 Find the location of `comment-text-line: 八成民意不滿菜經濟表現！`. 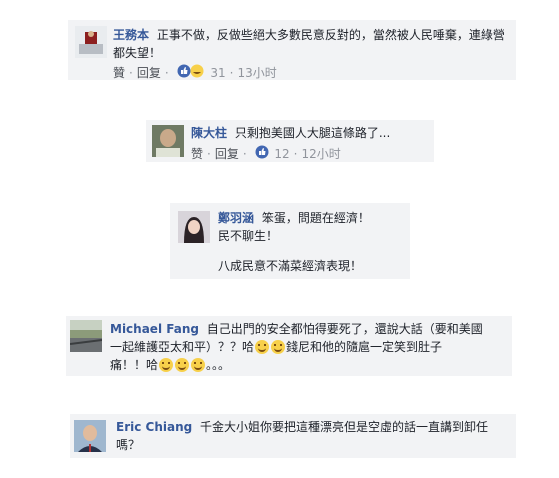

comment-text-line: 八成民意不滿菜經濟表現！ is located at coordinates (290, 266).